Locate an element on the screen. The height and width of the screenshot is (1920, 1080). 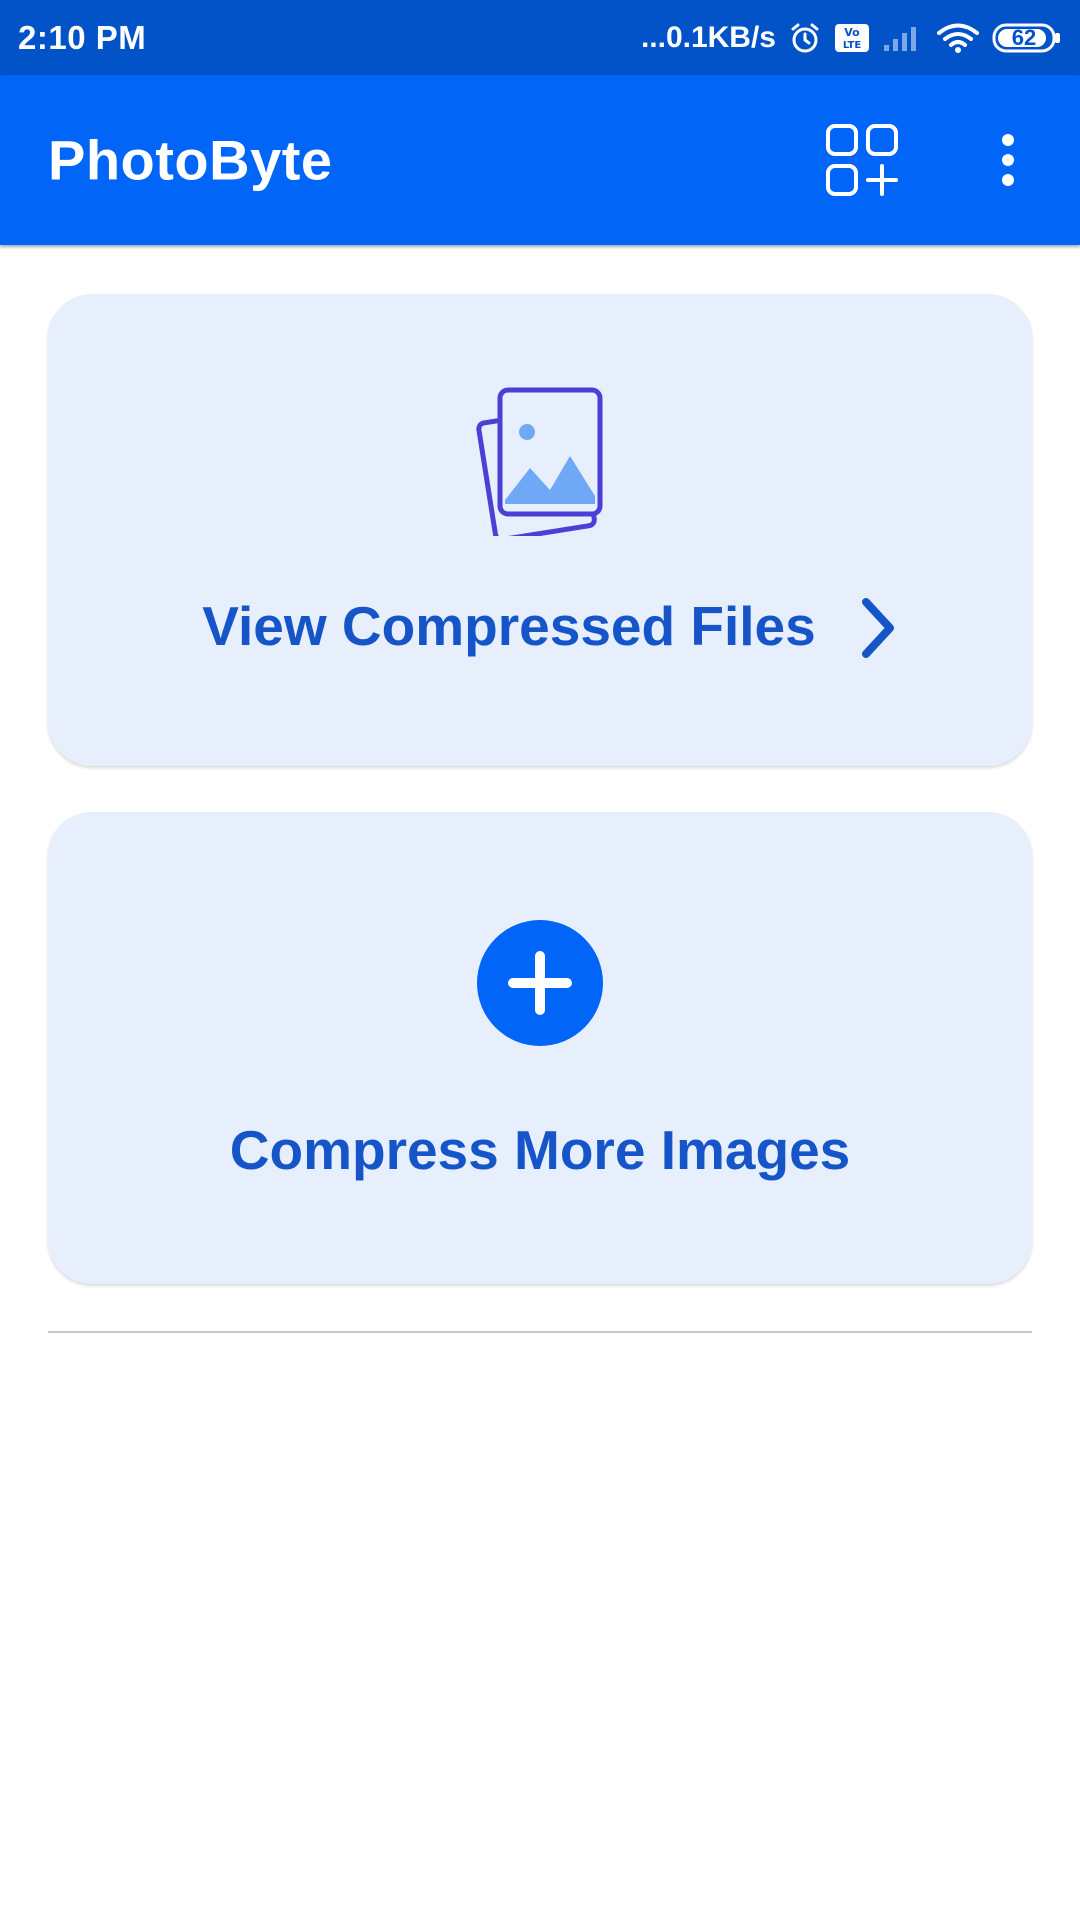
divider is located at coordinates (540, 1332).